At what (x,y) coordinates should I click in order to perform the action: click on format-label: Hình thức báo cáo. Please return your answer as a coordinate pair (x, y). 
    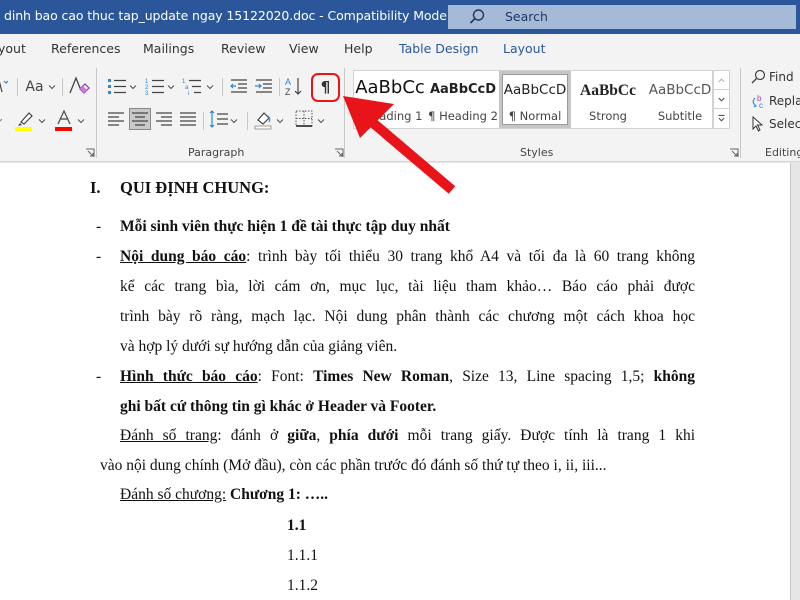
    Looking at the image, I should click on (189, 376).